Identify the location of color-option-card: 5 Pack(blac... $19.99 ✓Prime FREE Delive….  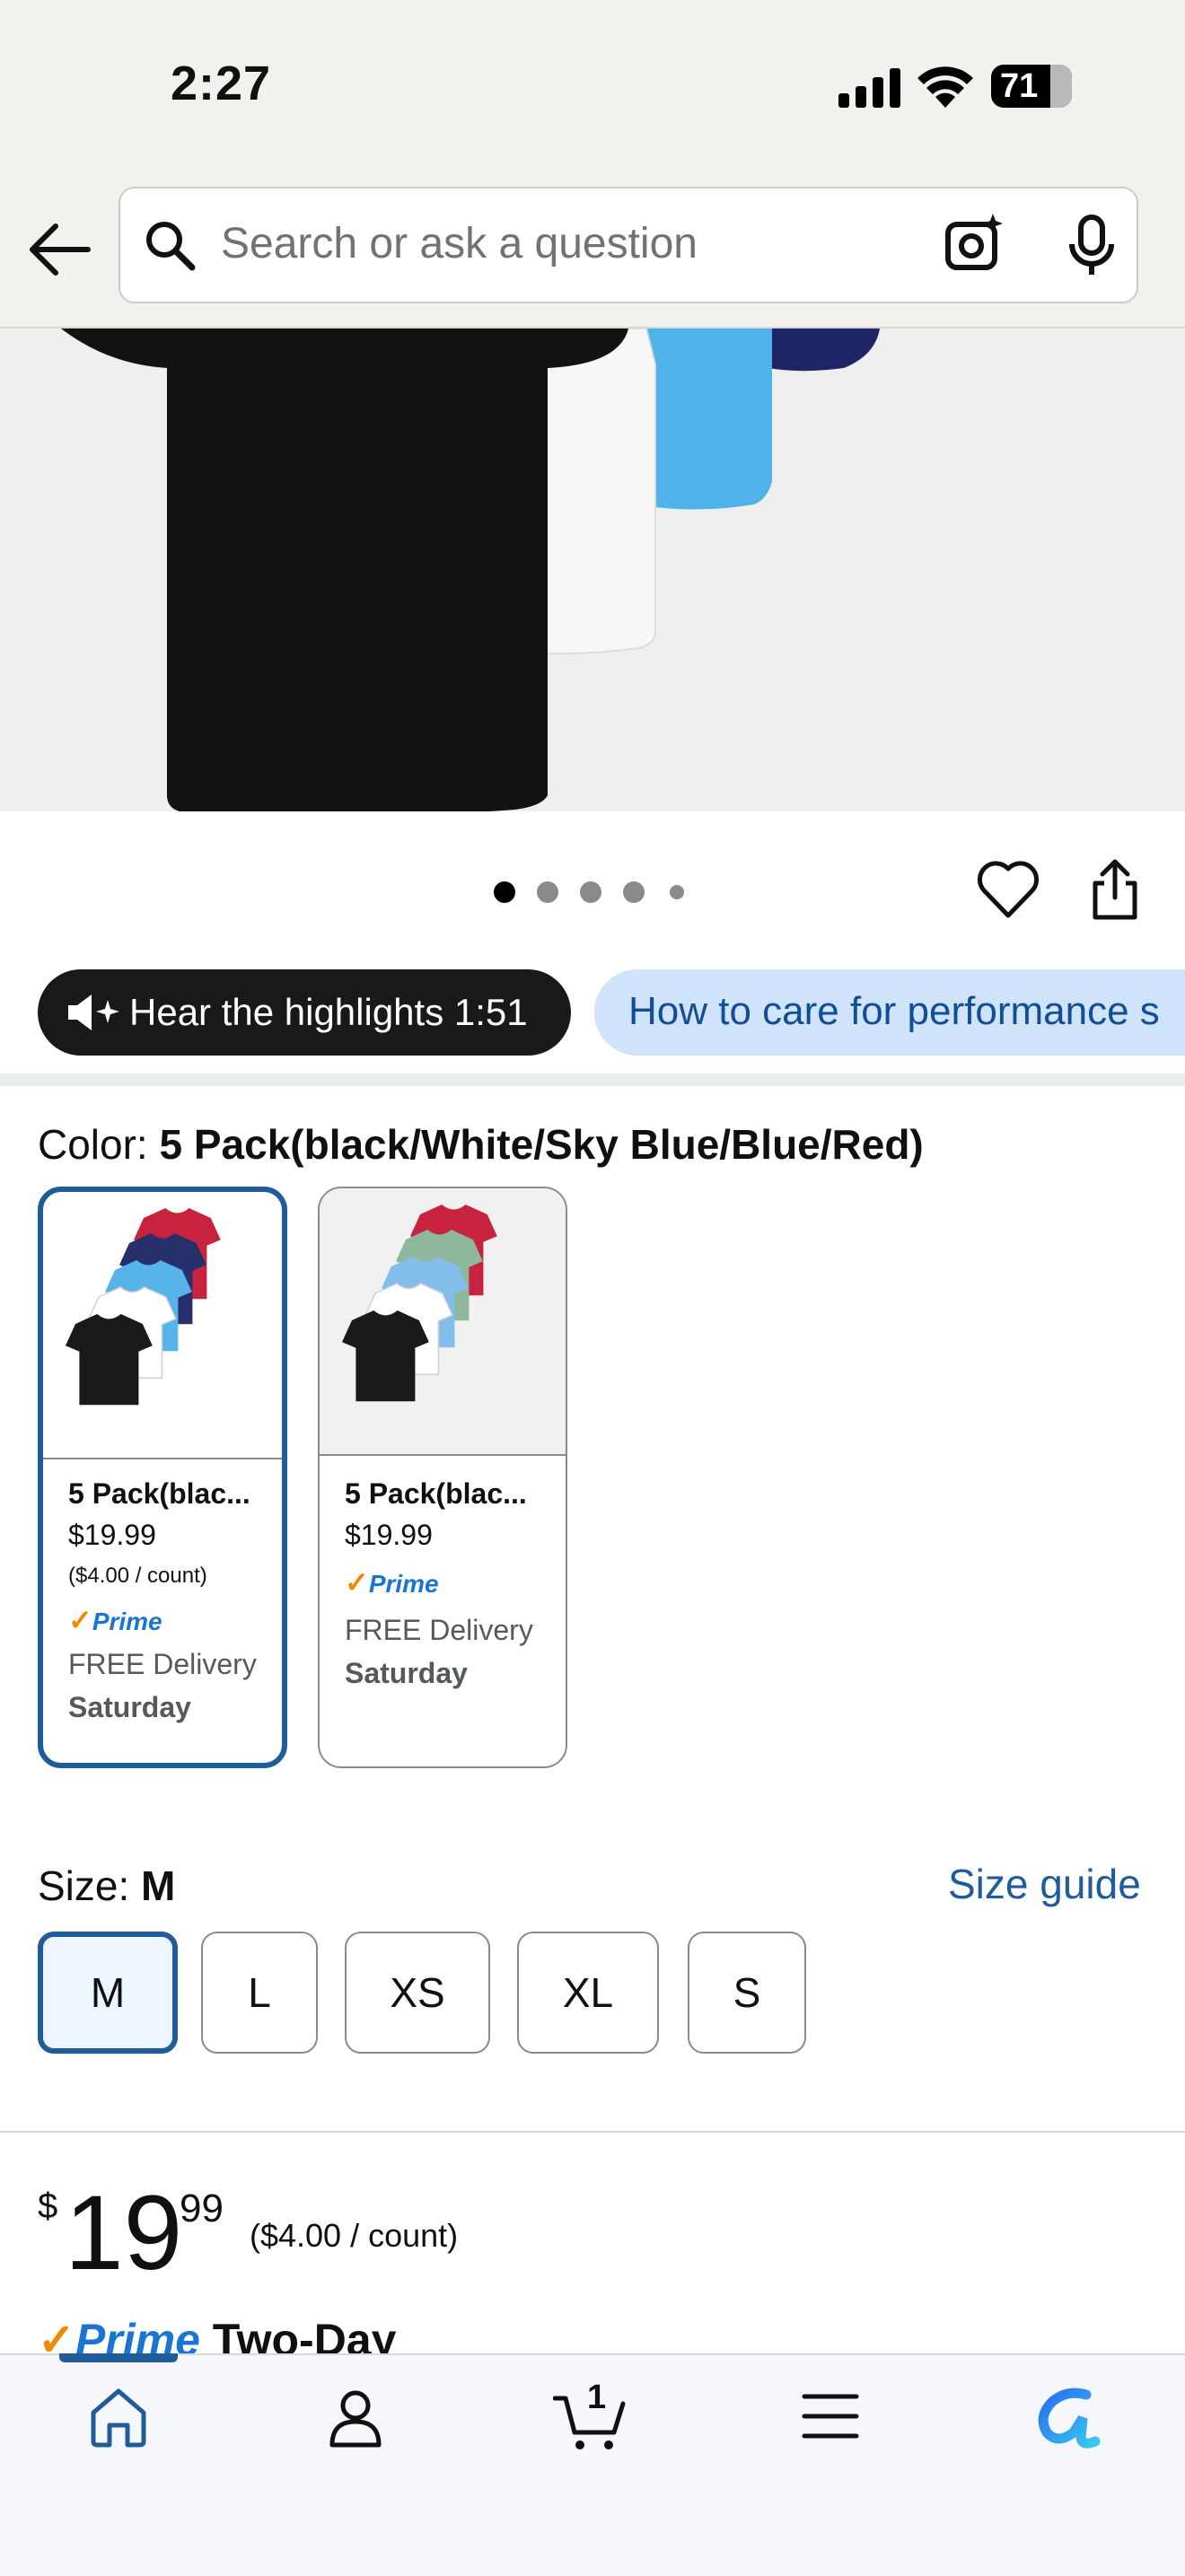
(442, 1477).